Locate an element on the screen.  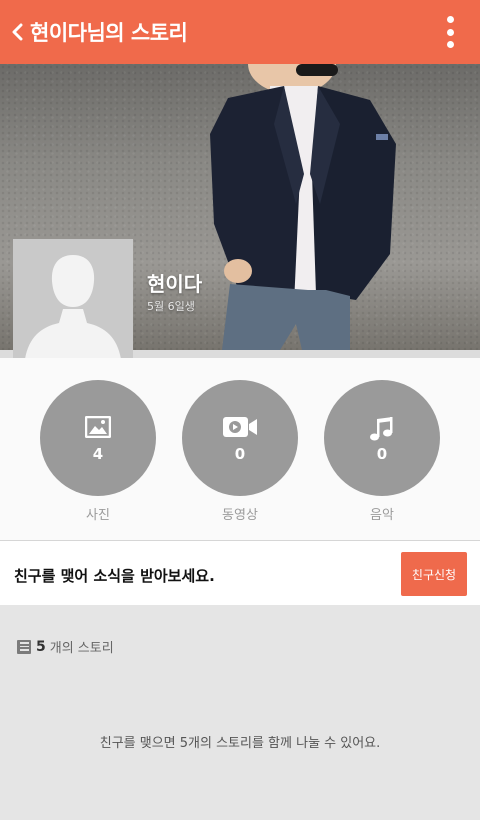
profile-name: 현이다 is located at coordinates (175, 284).